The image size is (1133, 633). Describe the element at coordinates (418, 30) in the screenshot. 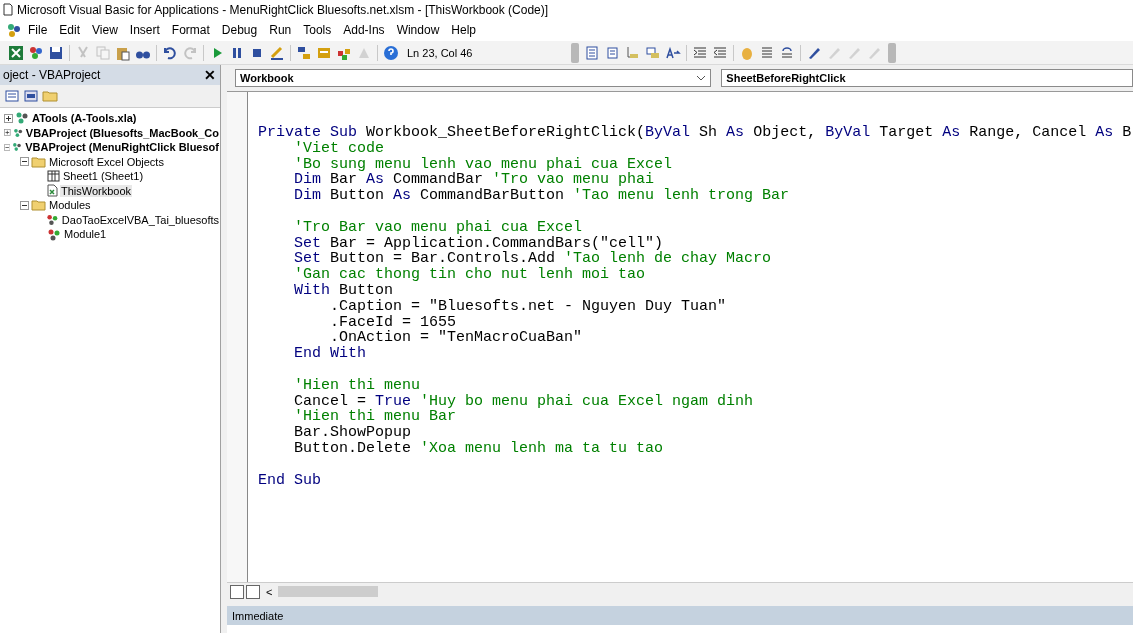

I see `menu-item: Window` at that location.